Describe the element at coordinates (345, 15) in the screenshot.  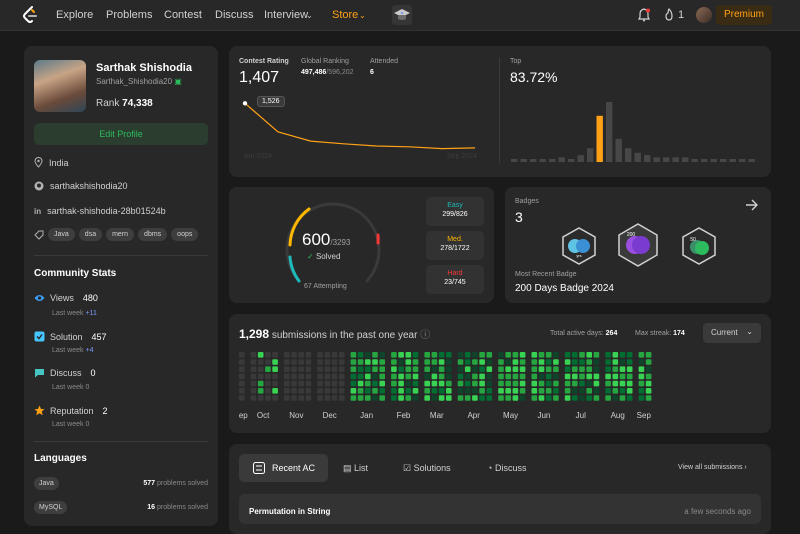
I see `nav-store: Store` at that location.